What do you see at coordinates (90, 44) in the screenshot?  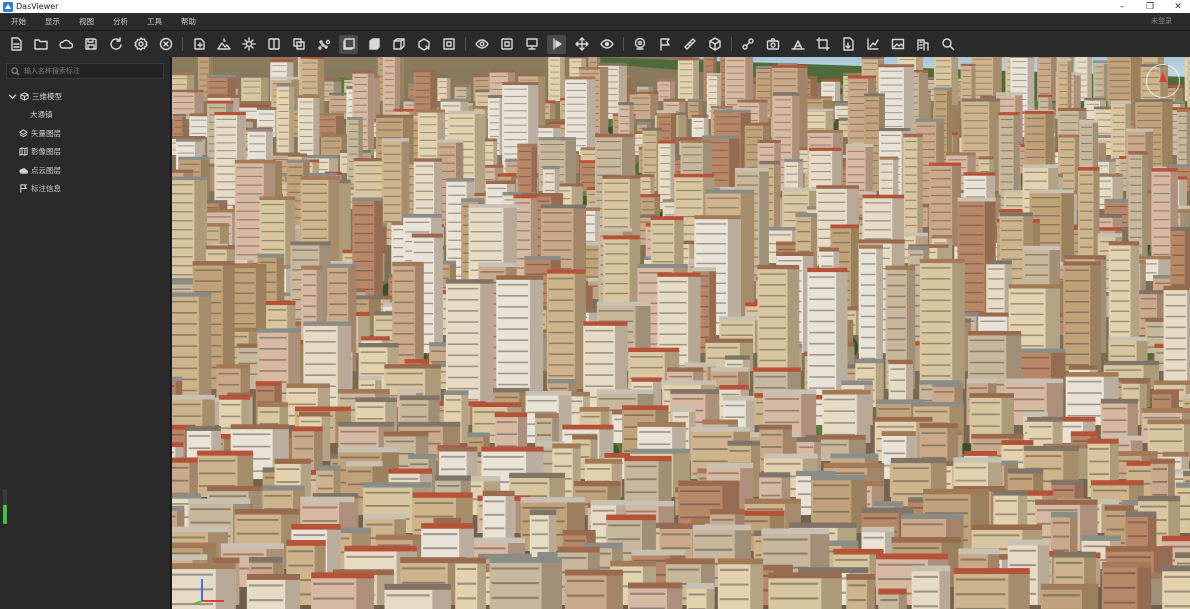 I see `save-icon` at bounding box center [90, 44].